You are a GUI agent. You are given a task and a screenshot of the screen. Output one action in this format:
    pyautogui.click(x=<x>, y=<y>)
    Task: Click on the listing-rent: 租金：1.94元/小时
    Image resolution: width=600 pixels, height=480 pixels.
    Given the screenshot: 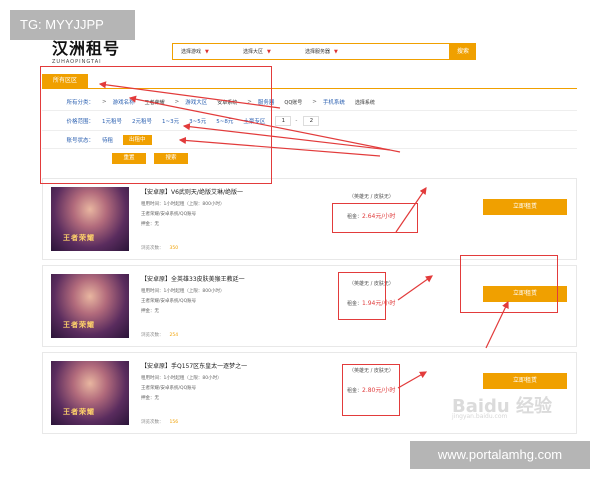 What is the action you would take?
    pyautogui.click(x=371, y=302)
    